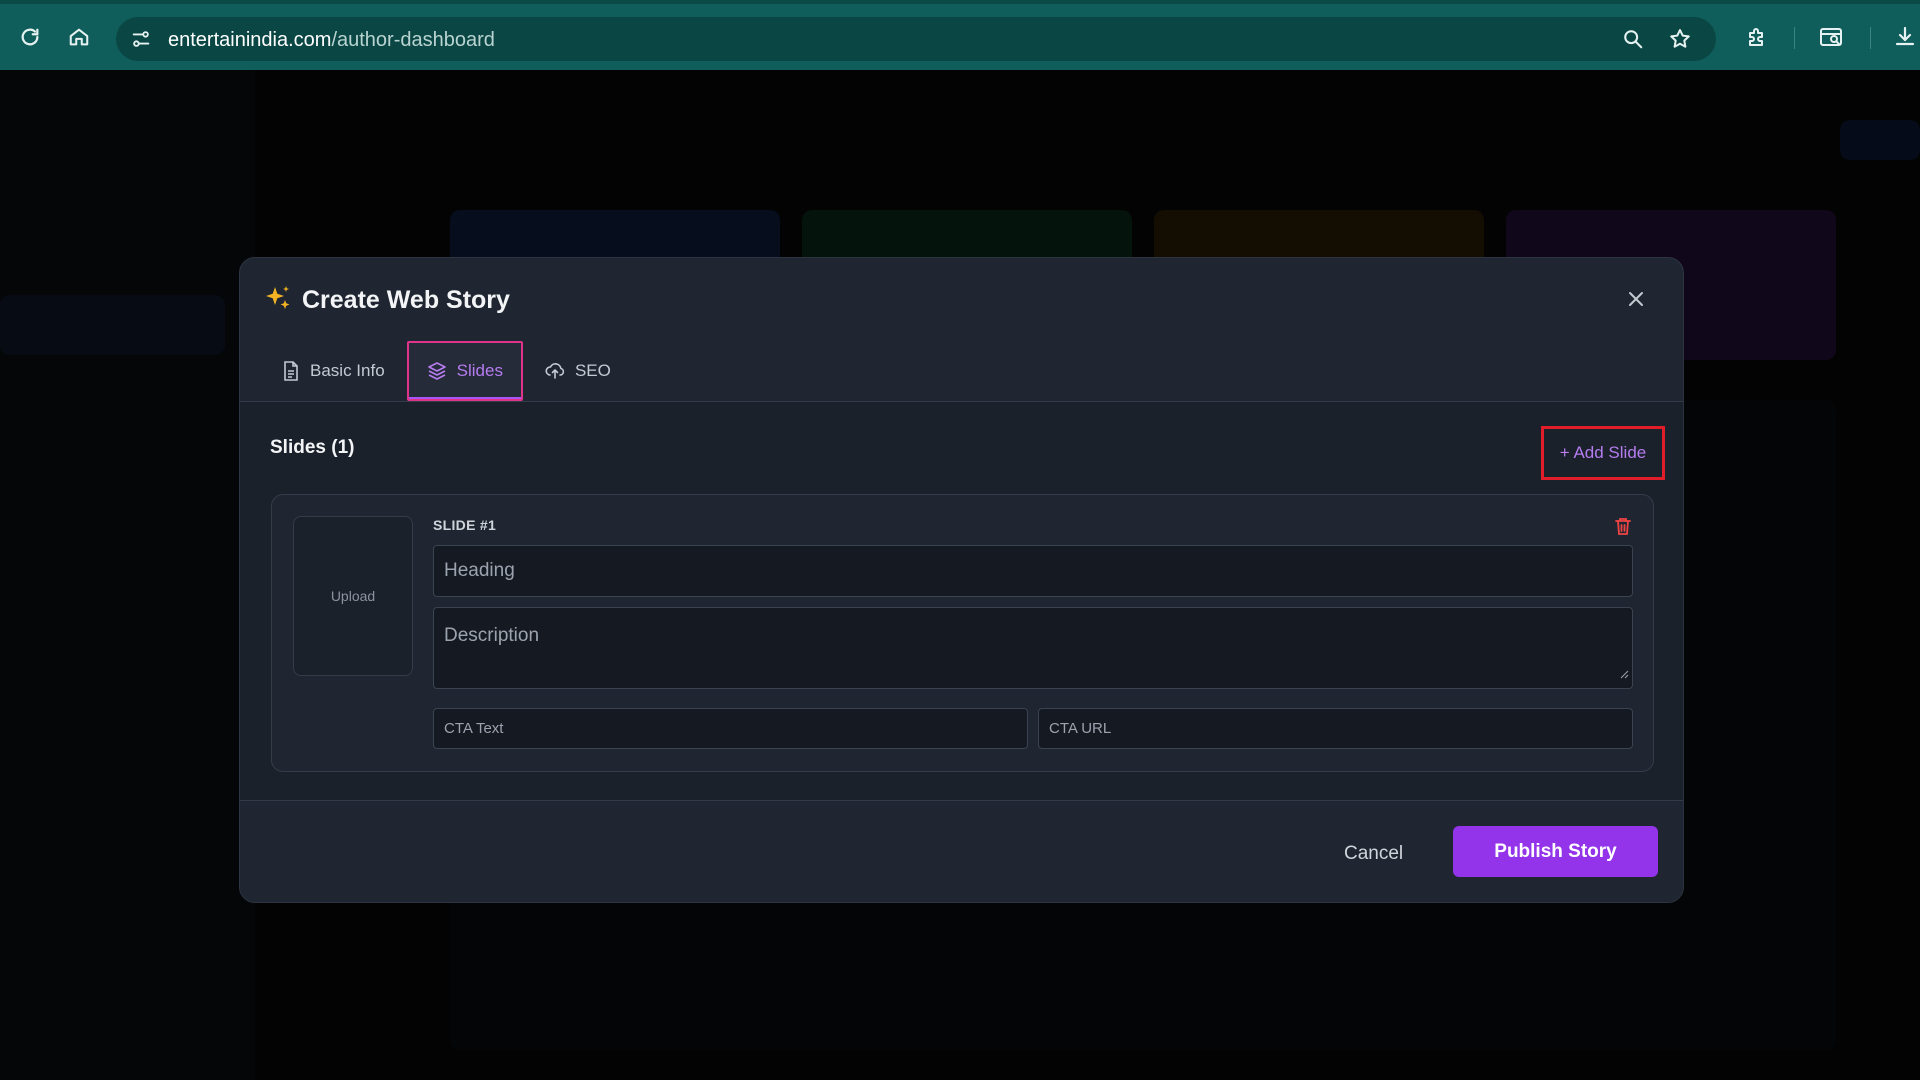  Describe the element at coordinates (141, 41) in the screenshot. I see `site-settings-icon` at that location.